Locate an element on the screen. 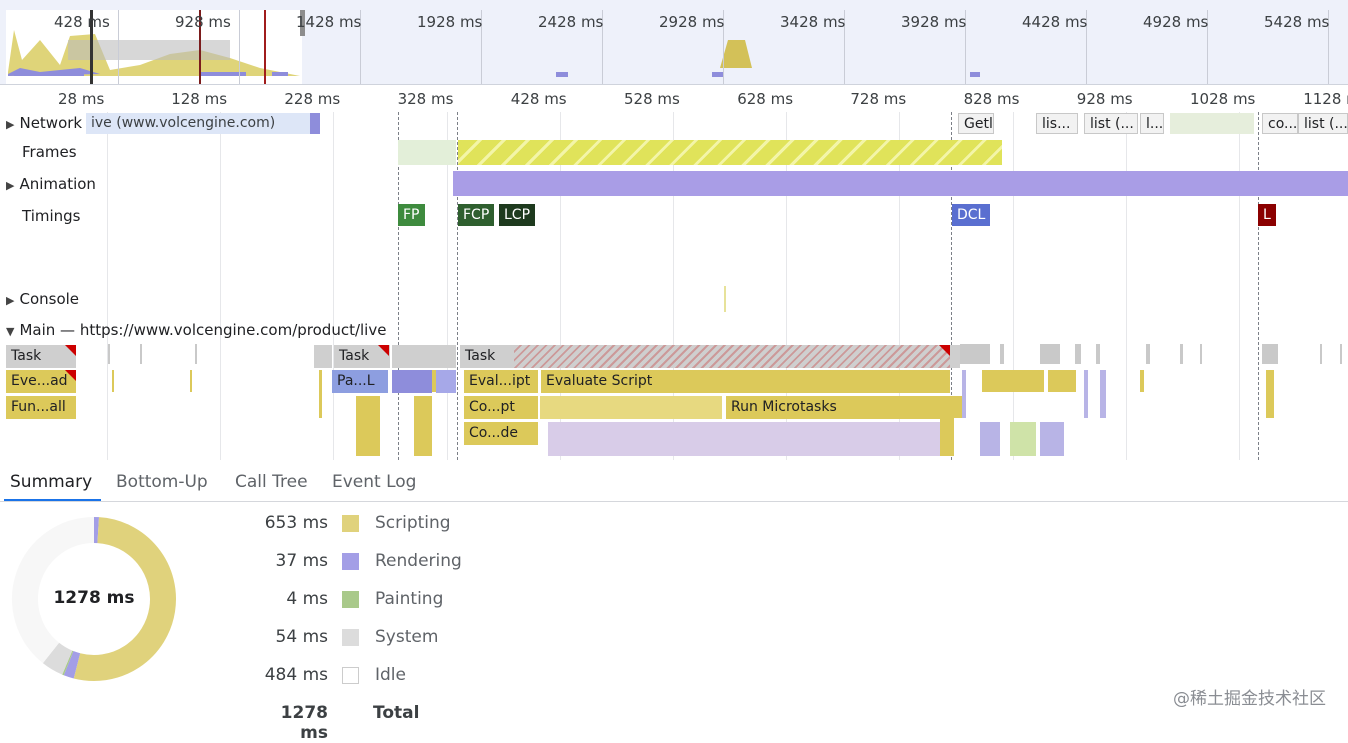  console-track-label: ▶Console is located at coordinates (42, 299).